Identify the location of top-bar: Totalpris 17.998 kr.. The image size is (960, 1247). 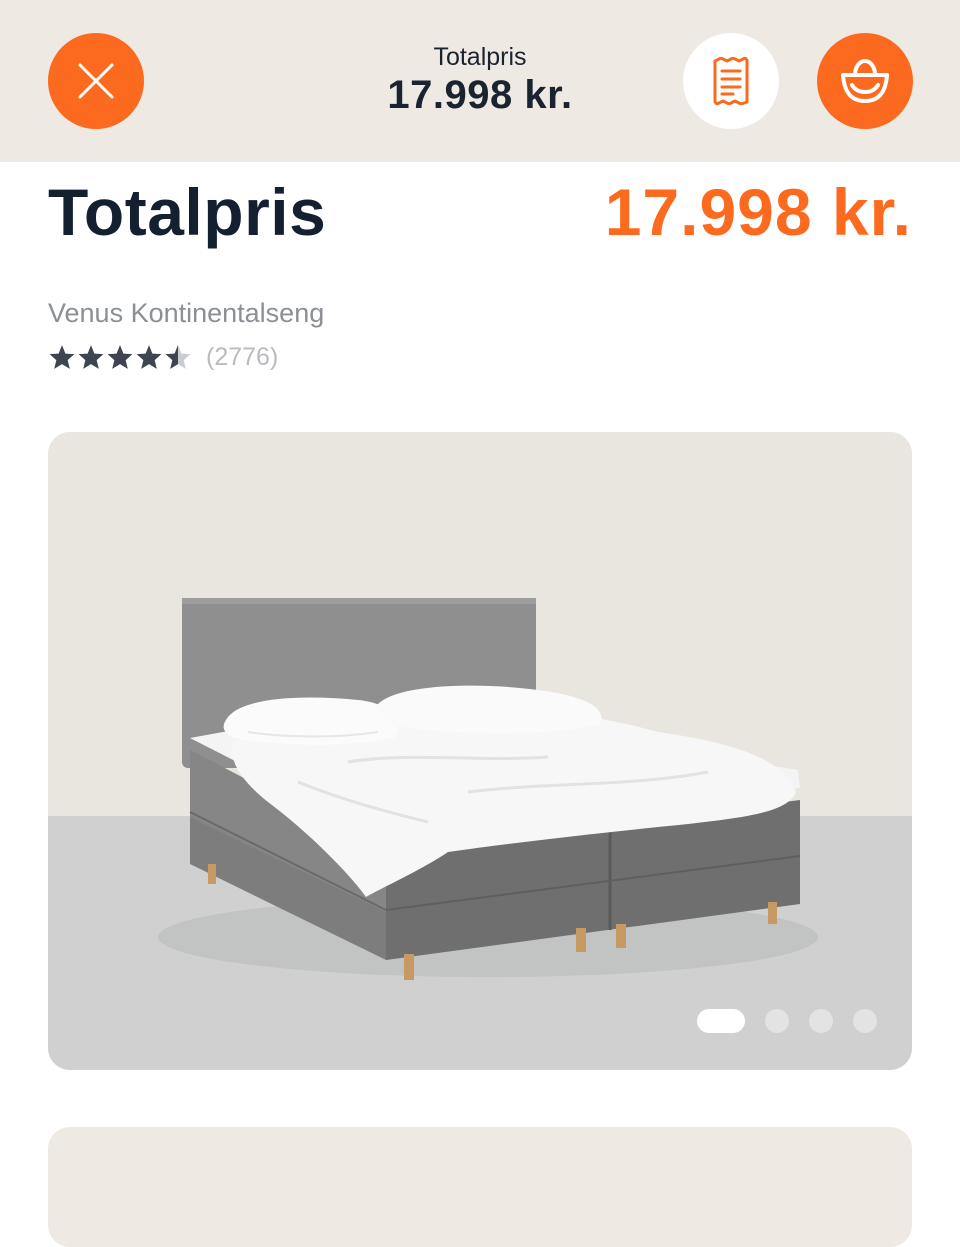
(480, 81).